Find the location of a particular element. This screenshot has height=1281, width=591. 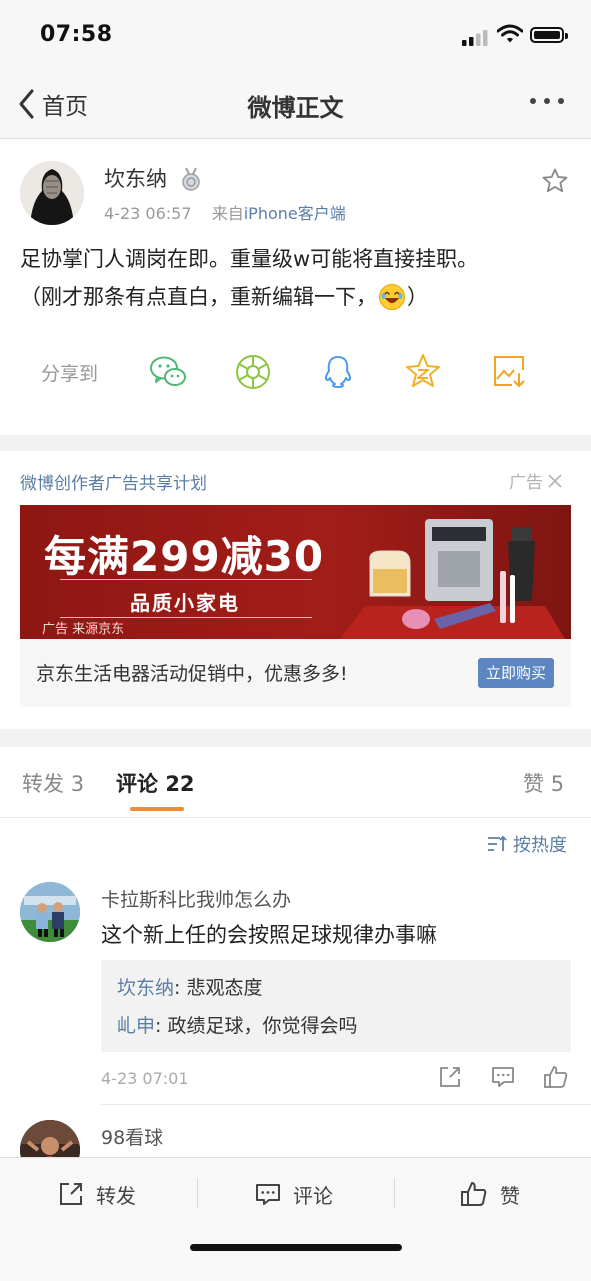

qzone-star-icon is located at coordinates (423, 372).